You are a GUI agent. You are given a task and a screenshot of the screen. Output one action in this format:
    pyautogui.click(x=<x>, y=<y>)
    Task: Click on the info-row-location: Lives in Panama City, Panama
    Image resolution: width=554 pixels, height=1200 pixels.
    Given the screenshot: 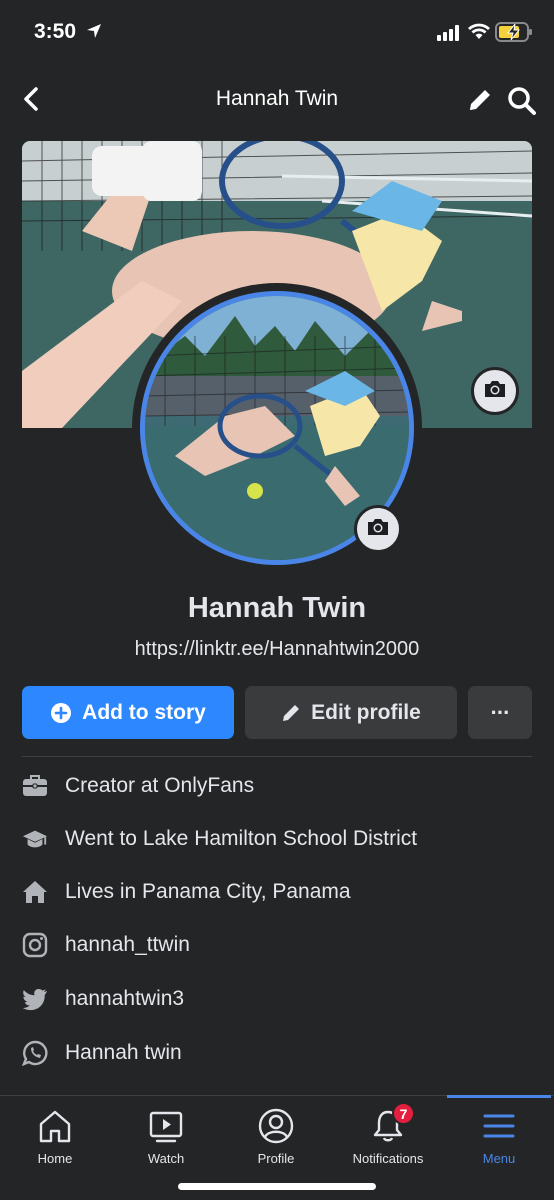 What is the action you would take?
    pyautogui.click(x=277, y=892)
    